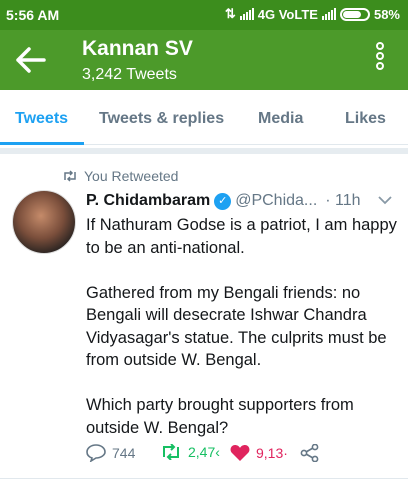 This screenshot has height=486, width=408. I want to click on network-label: 4G VoLTE, so click(287, 14).